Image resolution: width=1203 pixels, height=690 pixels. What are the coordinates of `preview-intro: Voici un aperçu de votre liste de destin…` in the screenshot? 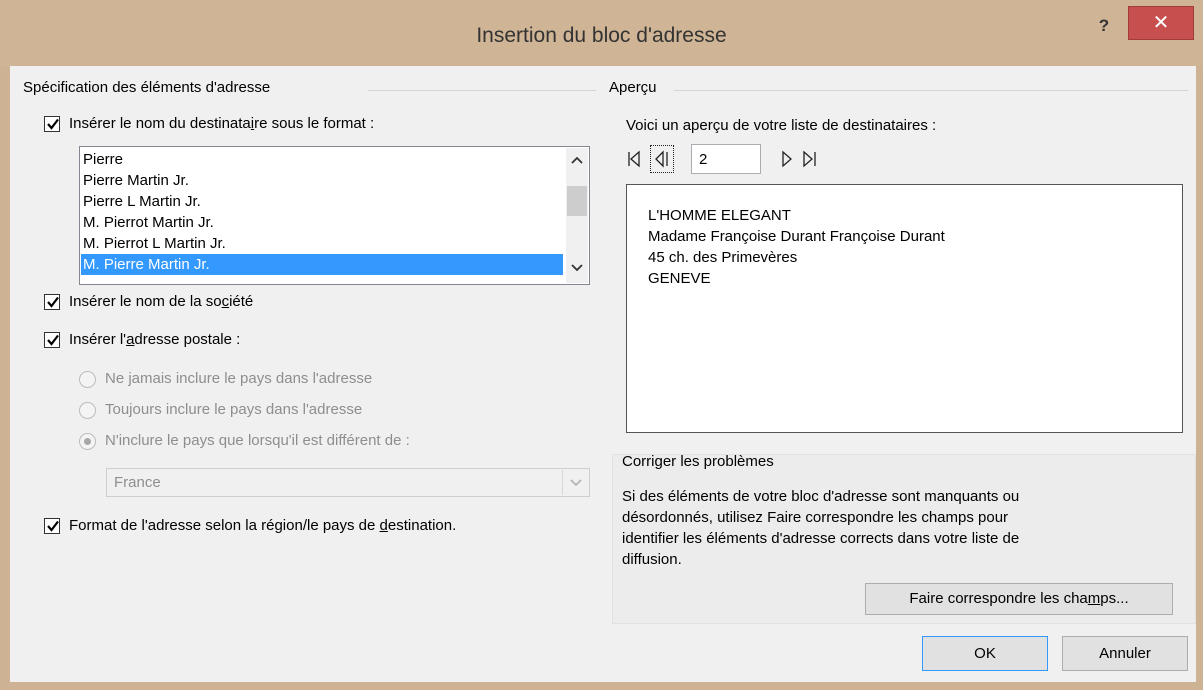 It's located at (781, 125).